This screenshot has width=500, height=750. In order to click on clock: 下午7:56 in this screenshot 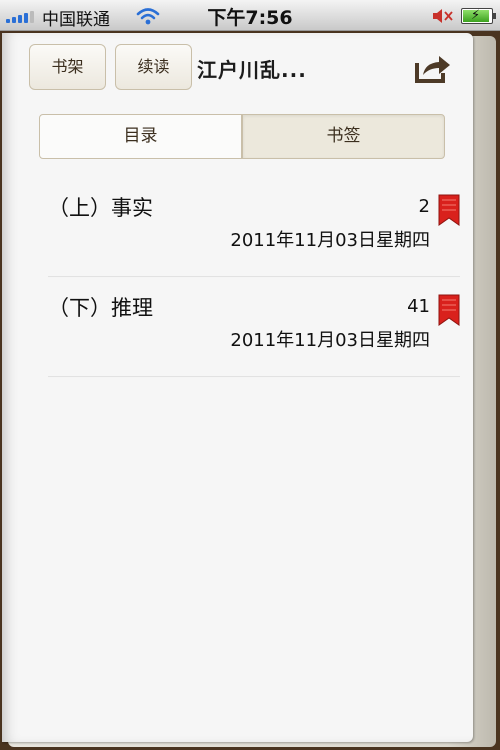, I will do `click(250, 18)`.